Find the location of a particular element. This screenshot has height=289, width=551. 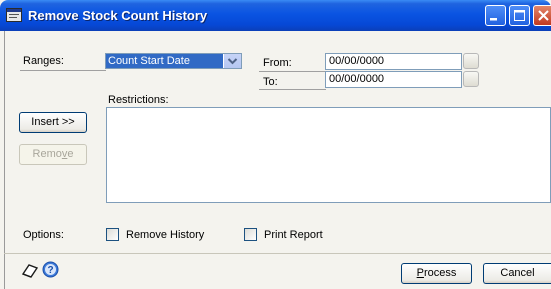

title-bar: Remove Stock Count History is located at coordinates (275, 15).